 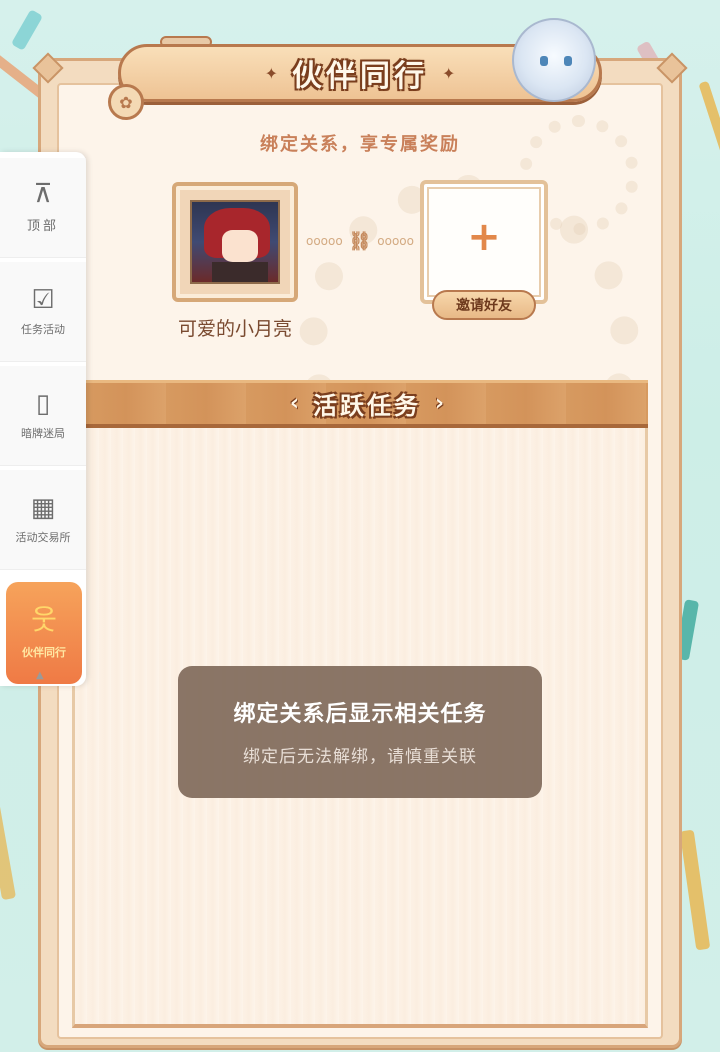 I want to click on calendar-check-icon: ☑, so click(x=43, y=299).